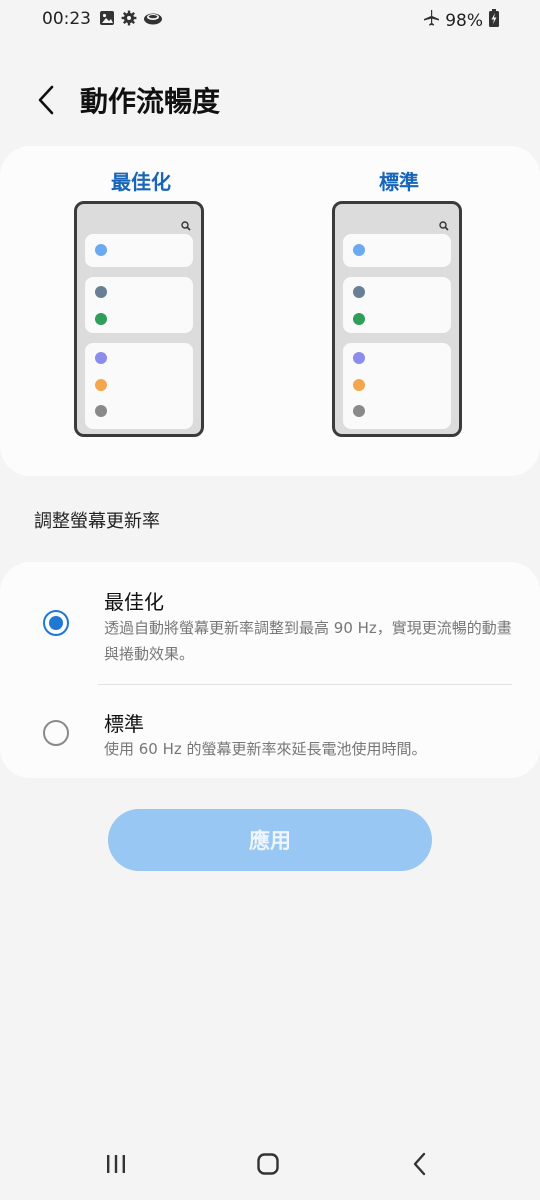  What do you see at coordinates (399, 182) in the screenshot?
I see `preview-standard-label: 標準` at bounding box center [399, 182].